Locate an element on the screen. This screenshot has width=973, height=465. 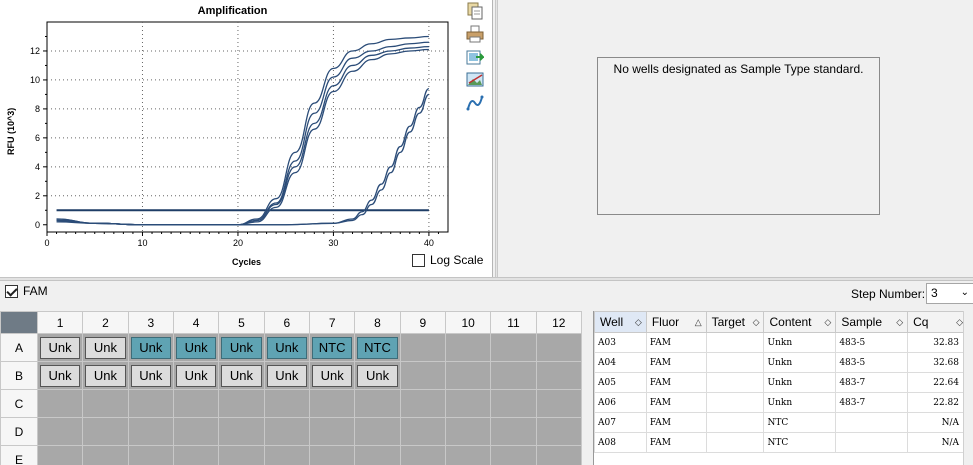
table-row: A07 FAM NTC N/A is located at coordinates (781, 422).